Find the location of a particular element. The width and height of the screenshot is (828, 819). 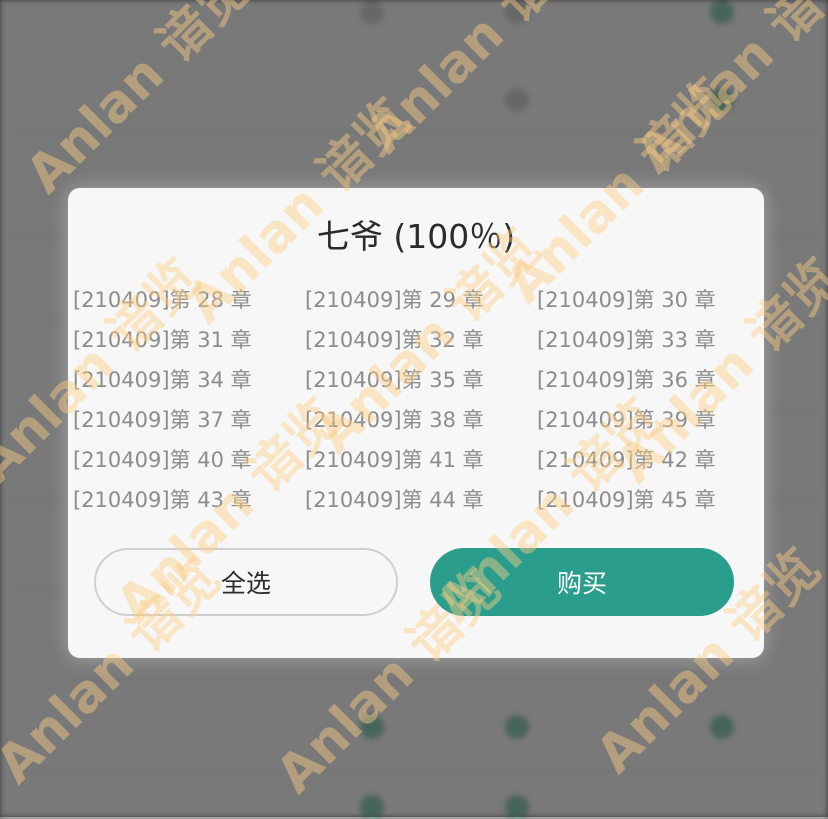

chapter-item: [210409]第 43 章 is located at coordinates (189, 500).